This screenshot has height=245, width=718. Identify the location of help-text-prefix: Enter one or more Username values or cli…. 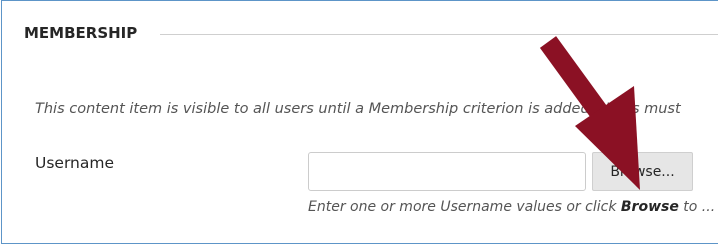
(464, 207).